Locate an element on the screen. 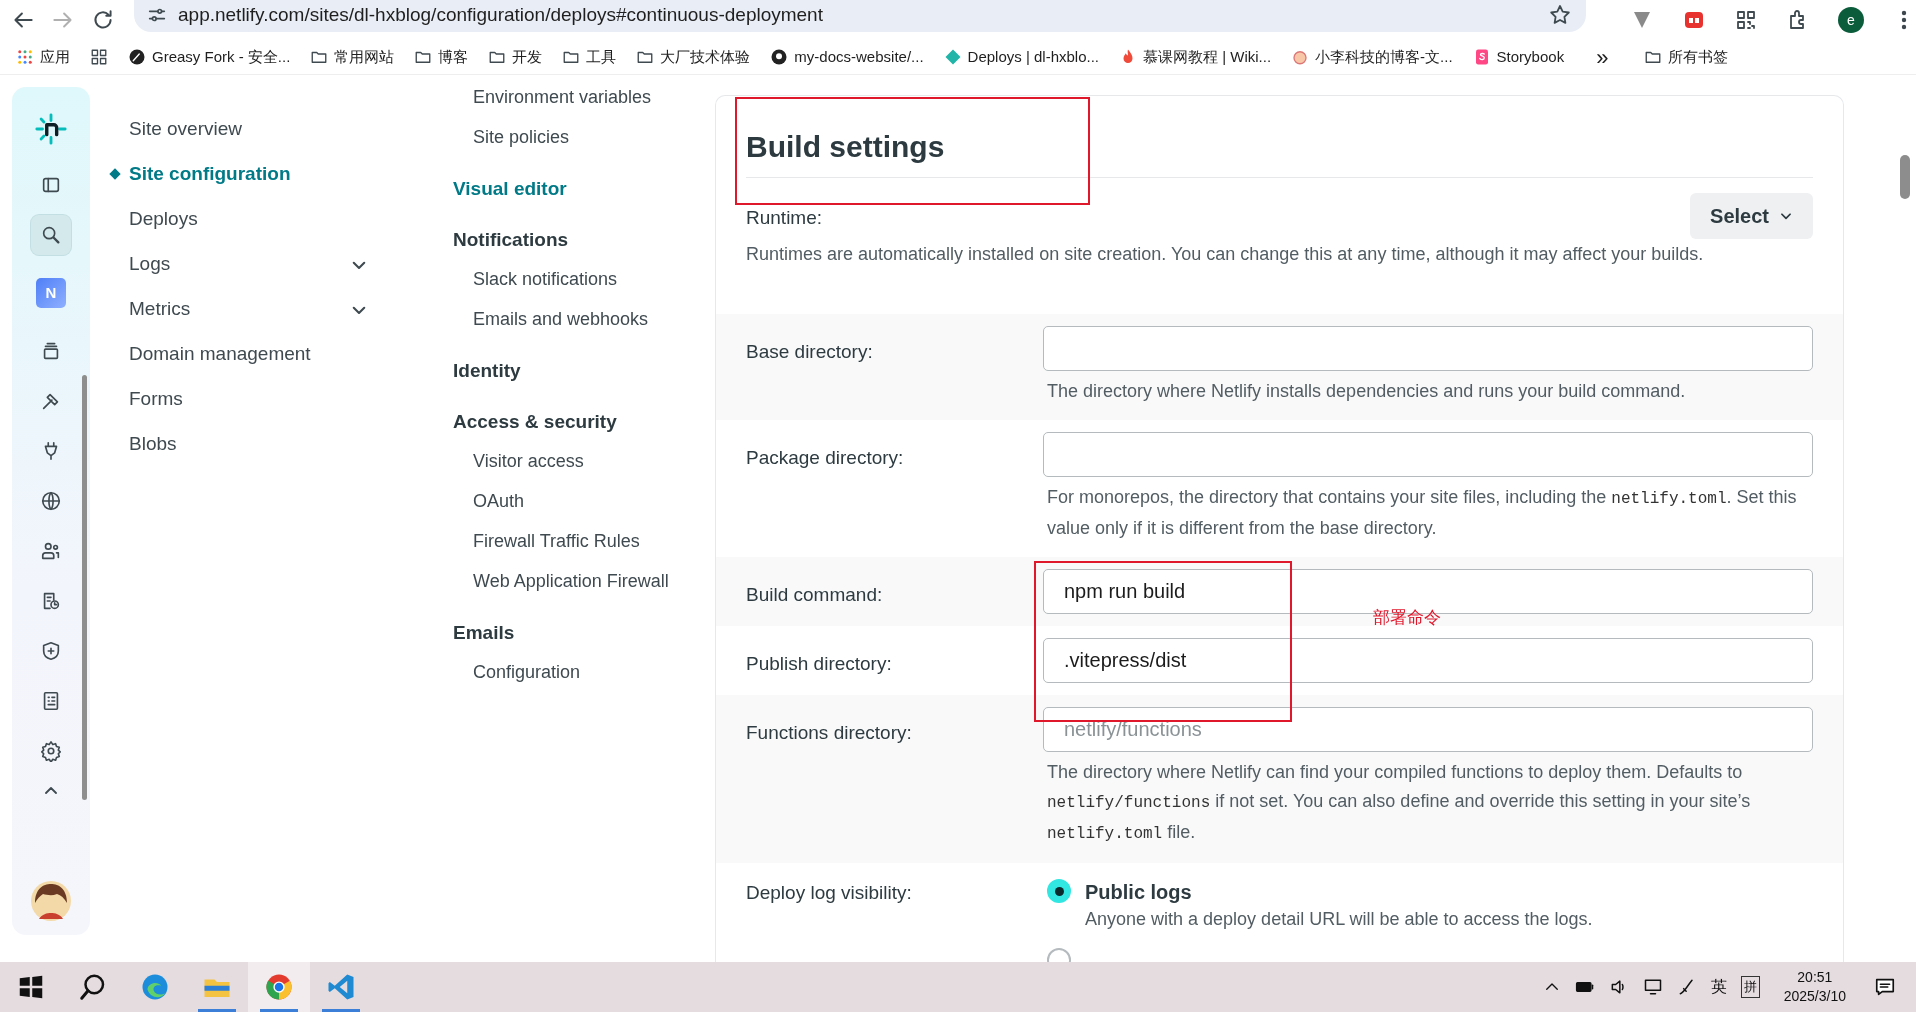 Image resolution: width=1916 pixels, height=1012 pixels. shield-icon is located at coordinates (51, 651).